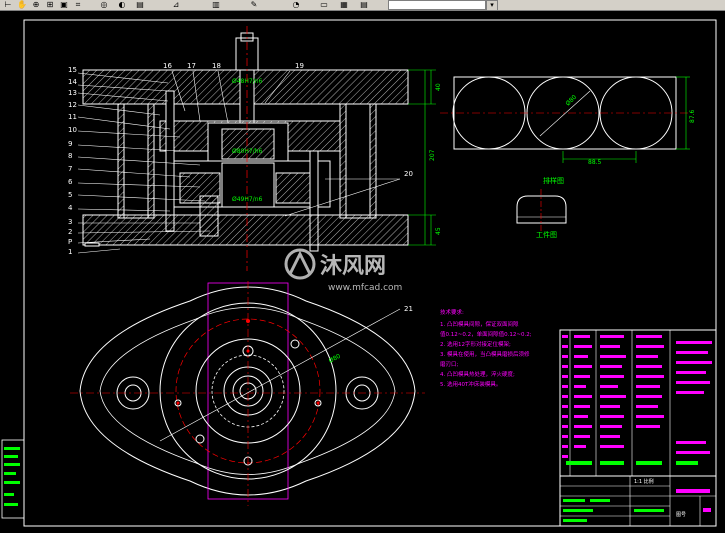 The width and height of the screenshot is (725, 533). Describe the element at coordinates (72, 117) in the screenshot. I see `part-num-11: 11` at that location.